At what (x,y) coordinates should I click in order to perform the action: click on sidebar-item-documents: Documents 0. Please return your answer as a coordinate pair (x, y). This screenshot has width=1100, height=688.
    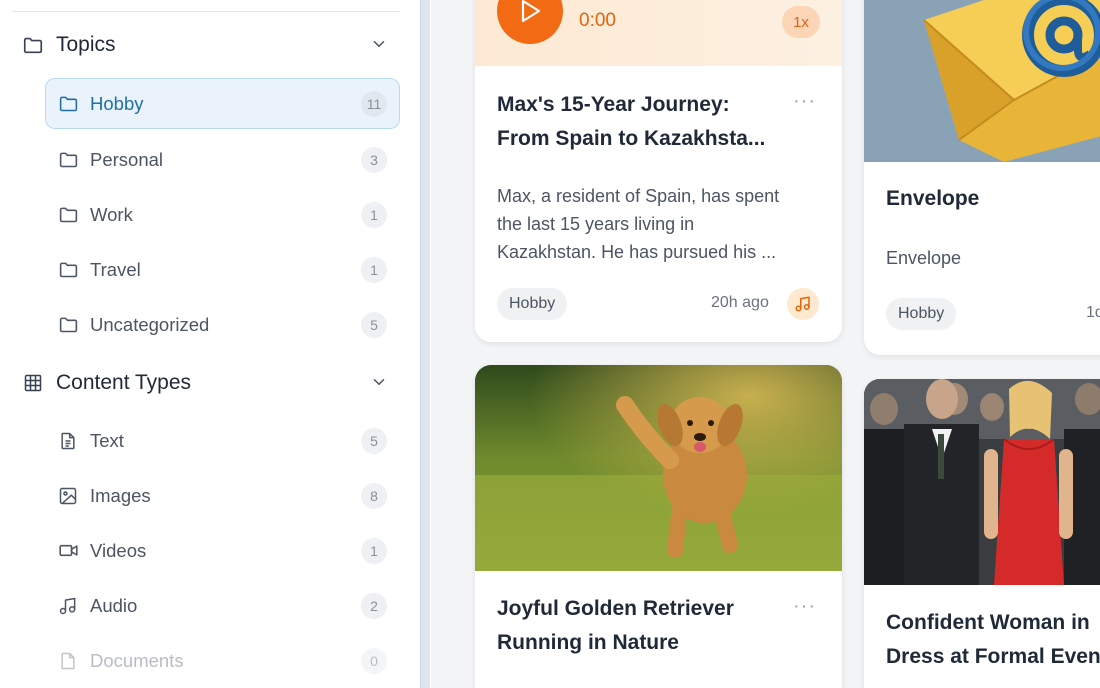
    Looking at the image, I should click on (222, 660).